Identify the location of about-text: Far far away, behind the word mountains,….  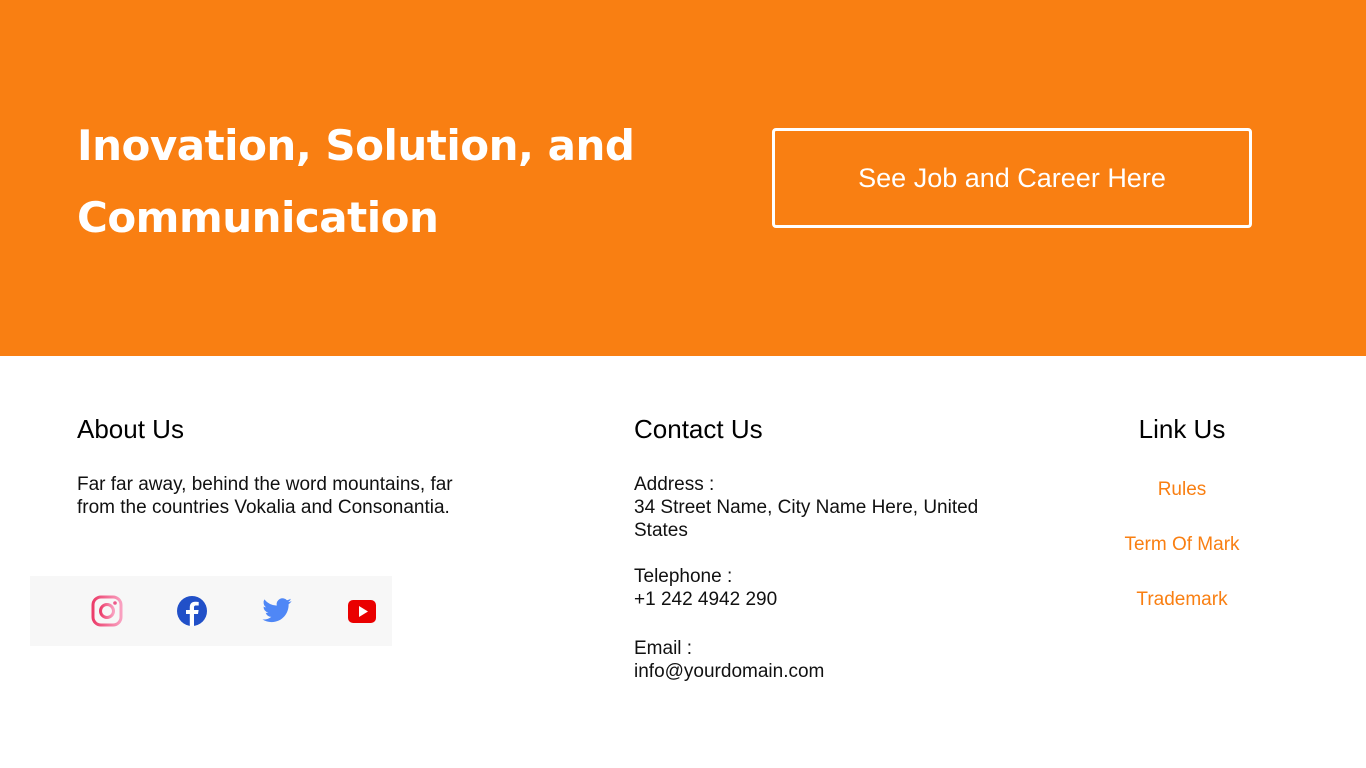
(265, 496).